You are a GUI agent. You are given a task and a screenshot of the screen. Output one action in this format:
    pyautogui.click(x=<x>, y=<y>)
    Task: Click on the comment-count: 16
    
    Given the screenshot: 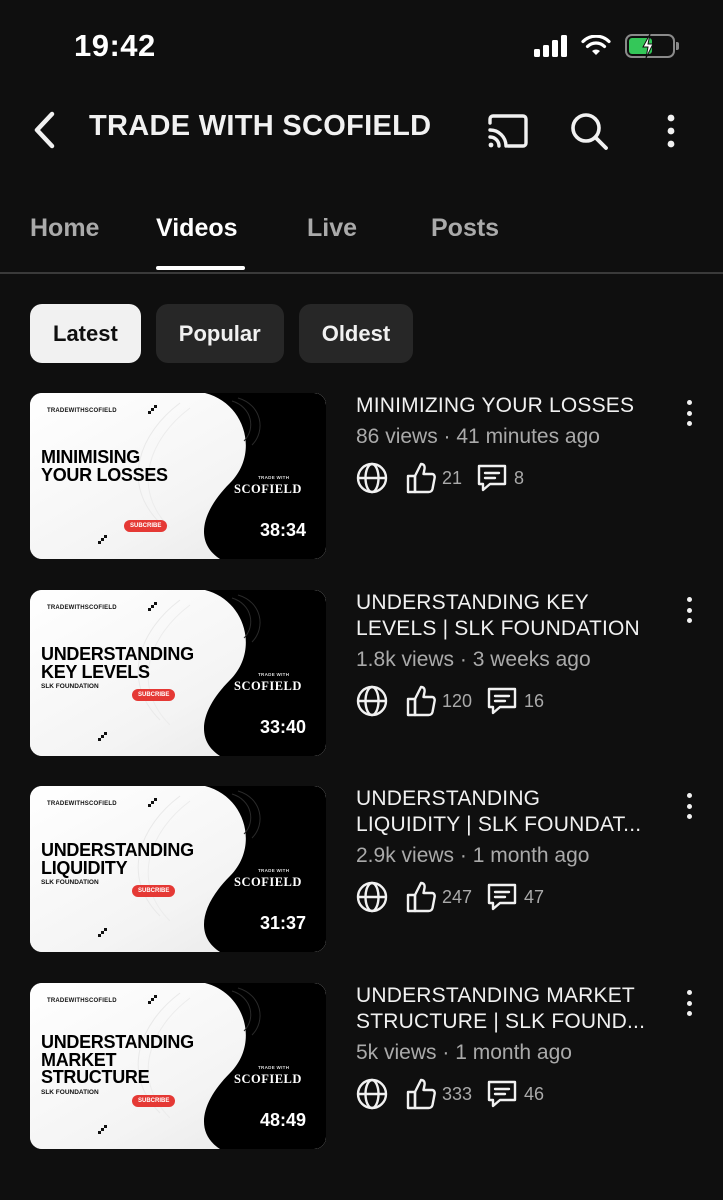 What is the action you would take?
    pyautogui.click(x=515, y=701)
    